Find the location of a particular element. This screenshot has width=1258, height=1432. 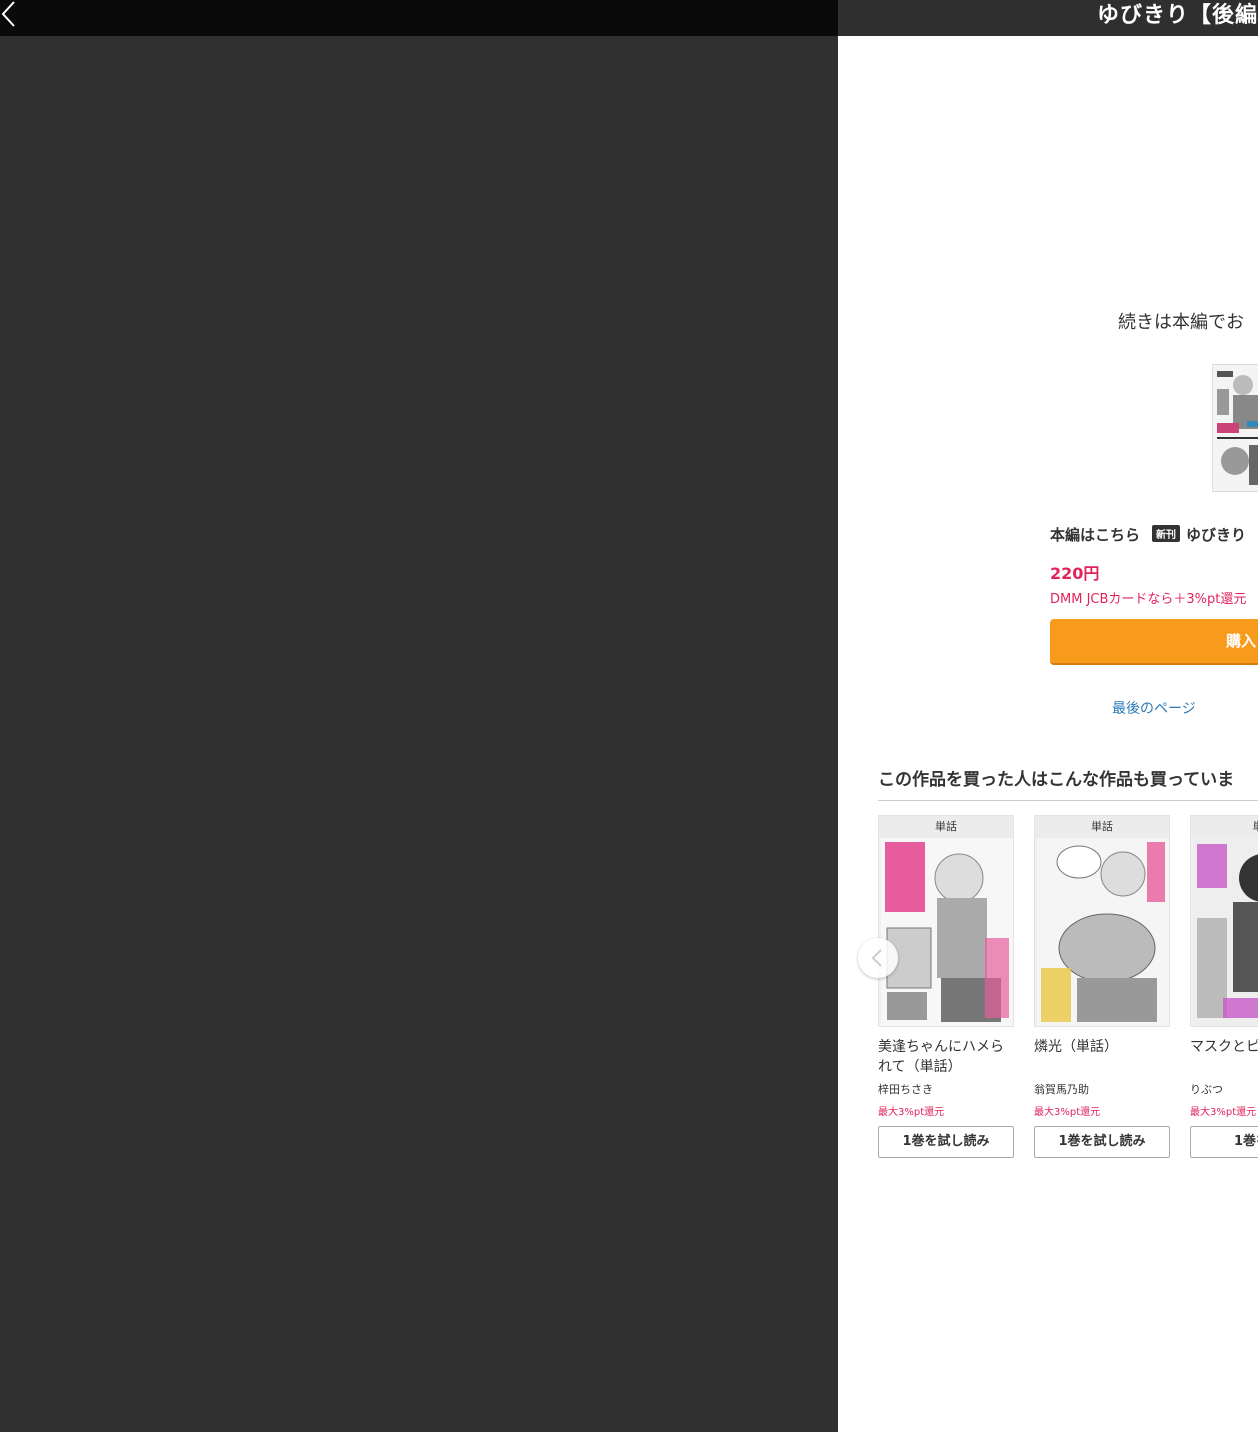

recommendation-card: 単話 燐光（単話） 翁賀馬乃助 最大3%pt還元 1巻を試し読み is located at coordinates (1102, 986).